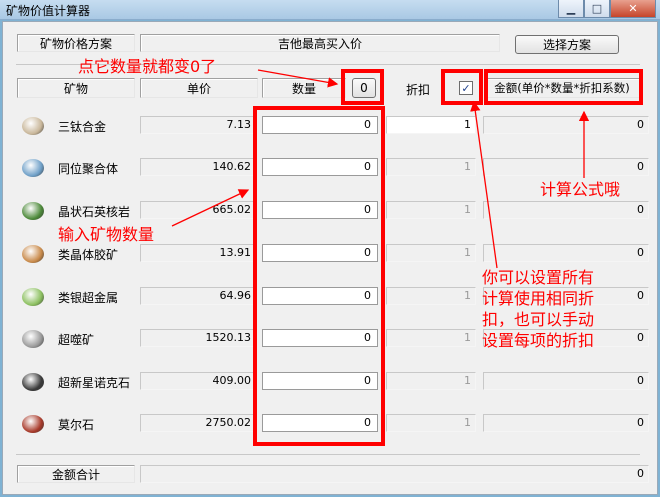 The width and height of the screenshot is (660, 497). What do you see at coordinates (484, 184) in the screenshot?
I see `arrow-to-checkbox` at bounding box center [484, 184].